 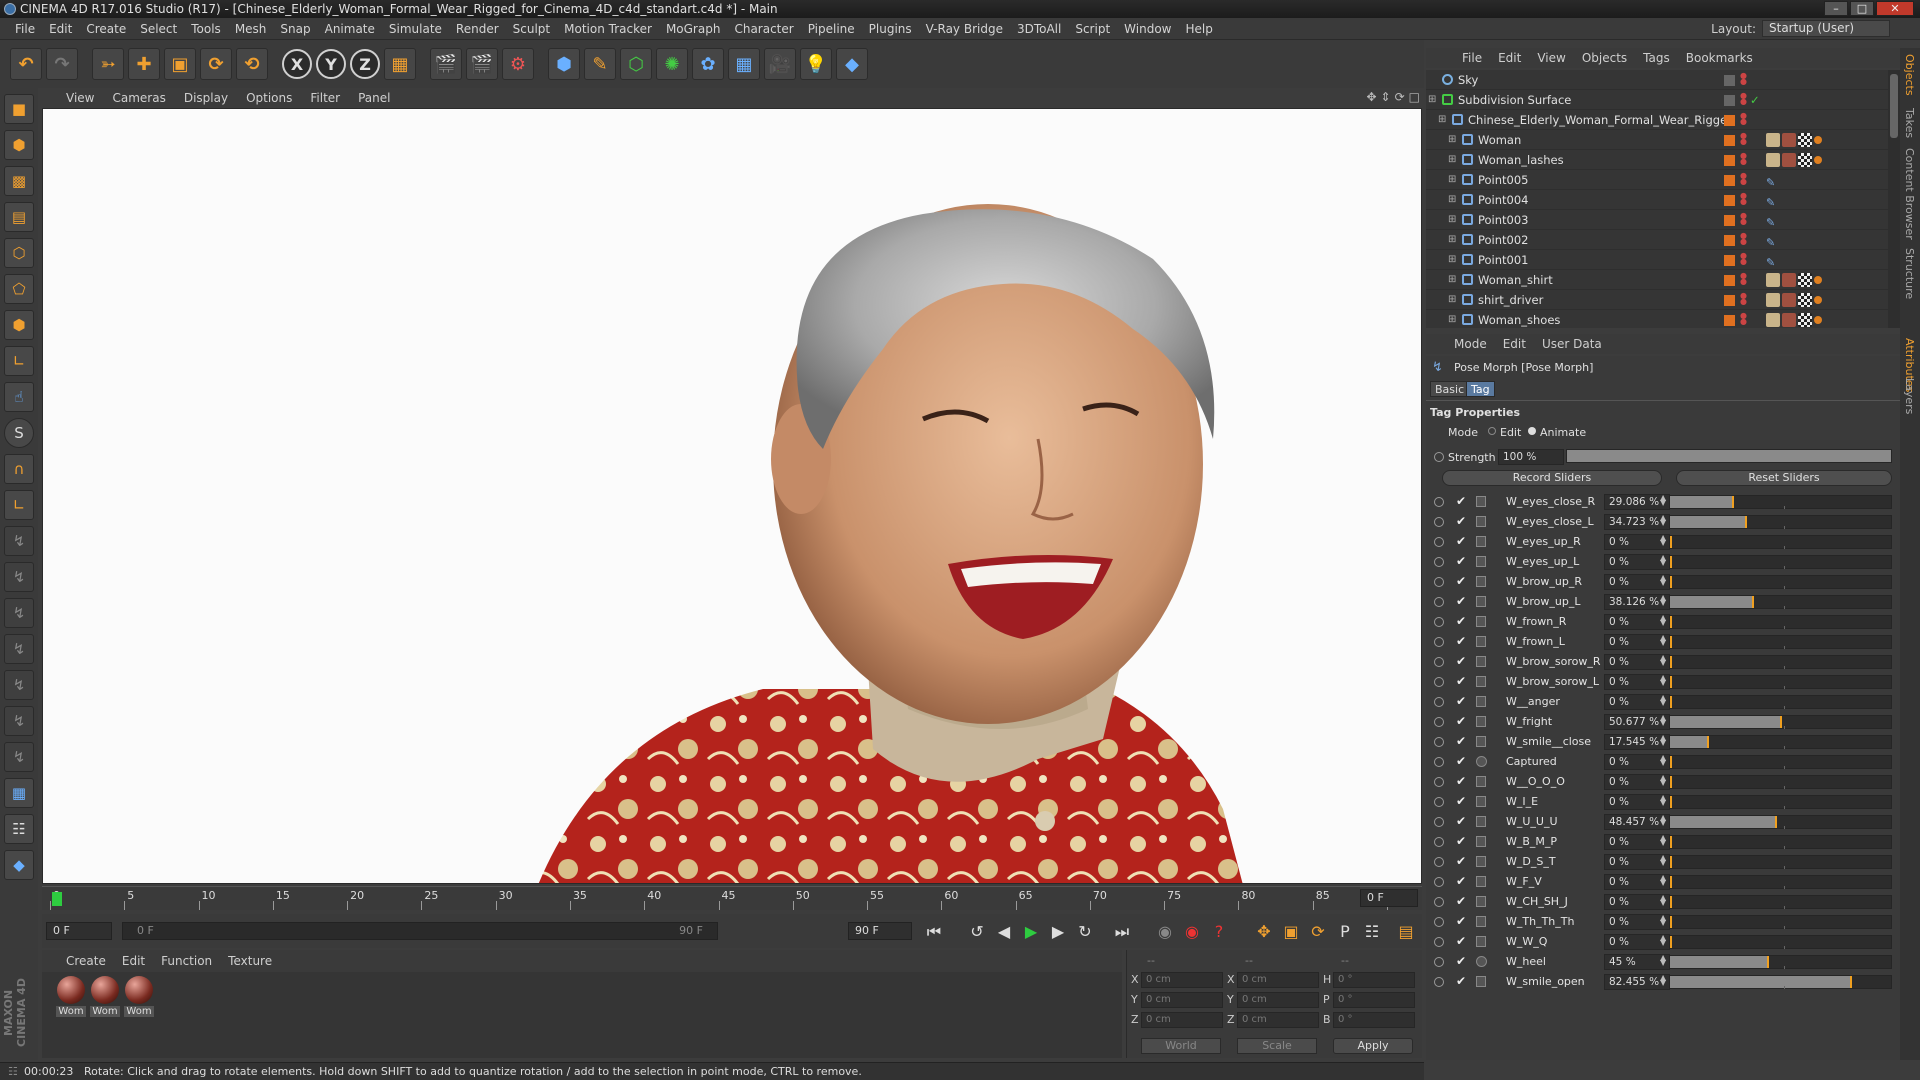 What do you see at coordinates (19, 721) in the screenshot?
I see `knife-tool-icon: ↯` at bounding box center [19, 721].